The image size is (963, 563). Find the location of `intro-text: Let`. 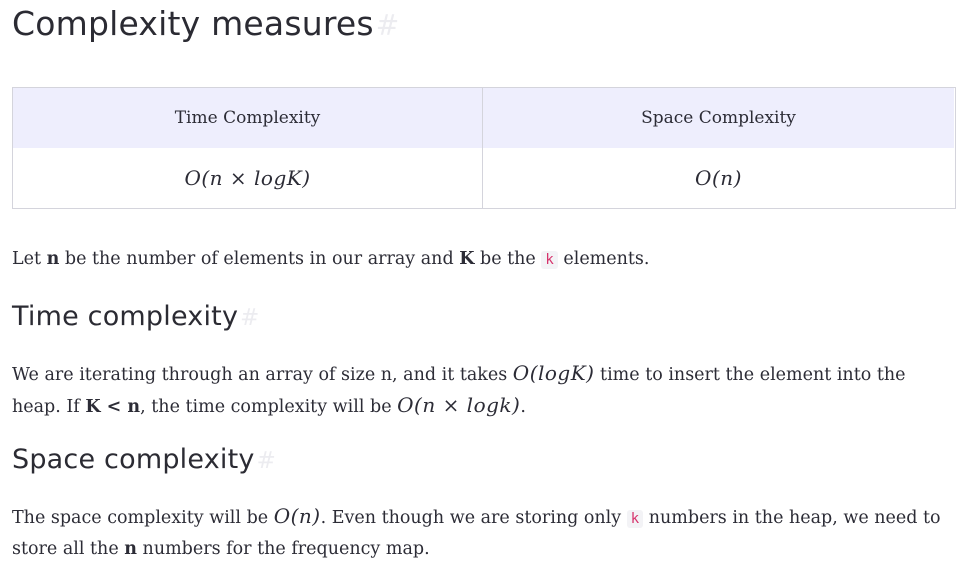

intro-text: Let is located at coordinates (29, 259).